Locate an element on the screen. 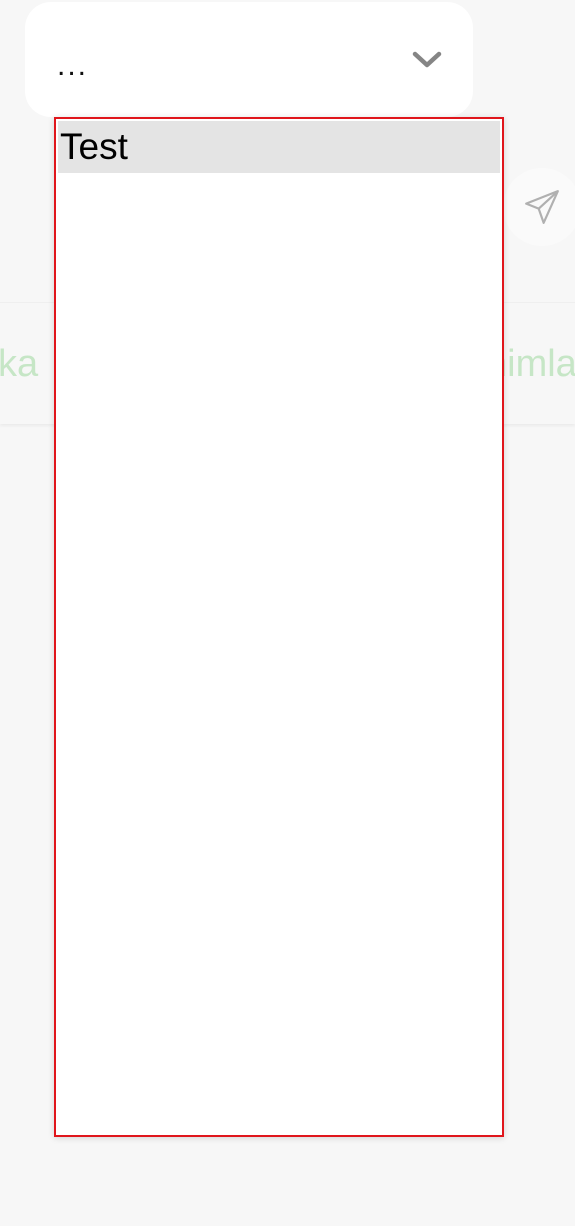  chevron-down-icon is located at coordinates (427, 60).